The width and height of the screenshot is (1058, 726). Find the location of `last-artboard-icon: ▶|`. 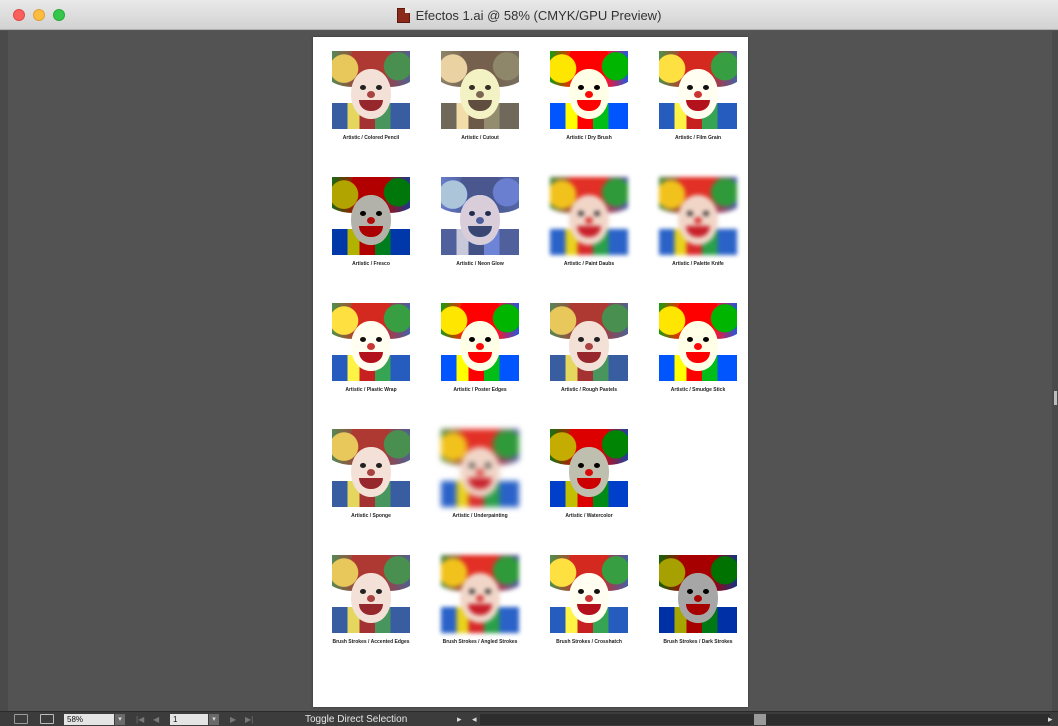

last-artboard-icon: ▶| is located at coordinates (249, 719).